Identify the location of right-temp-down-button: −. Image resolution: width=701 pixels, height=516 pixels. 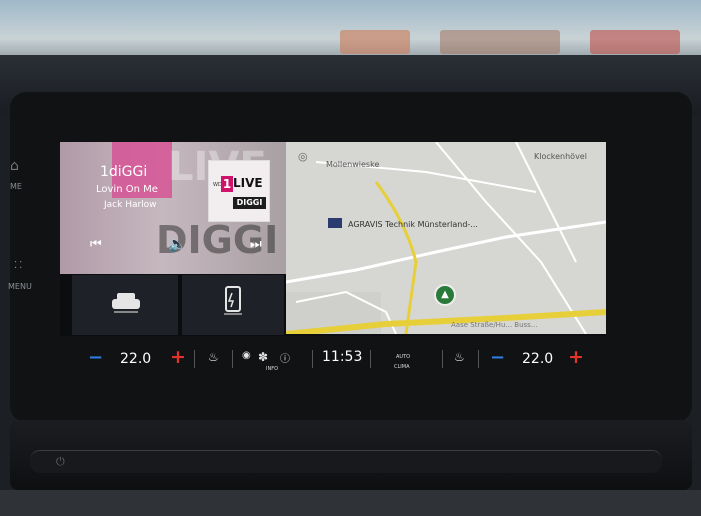
(497, 357).